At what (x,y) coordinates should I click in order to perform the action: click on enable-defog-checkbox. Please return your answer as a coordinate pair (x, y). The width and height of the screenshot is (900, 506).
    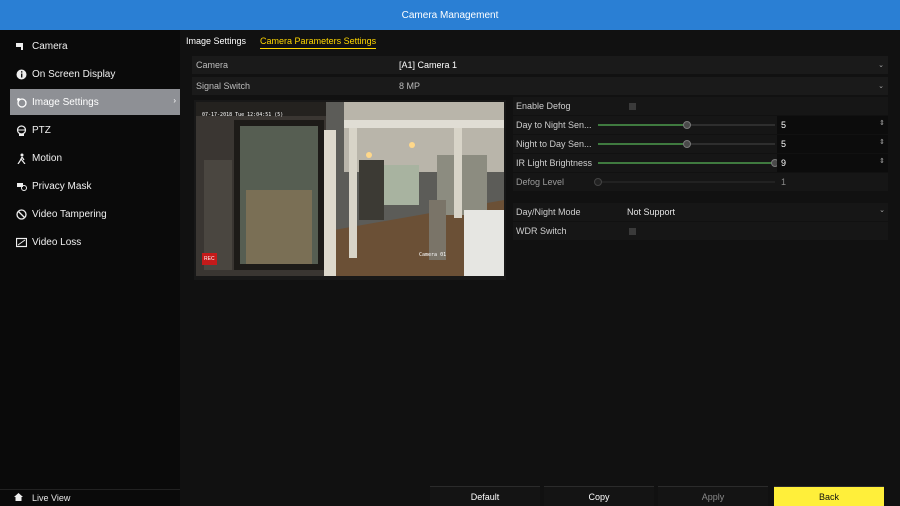
    Looking at the image, I should click on (632, 106).